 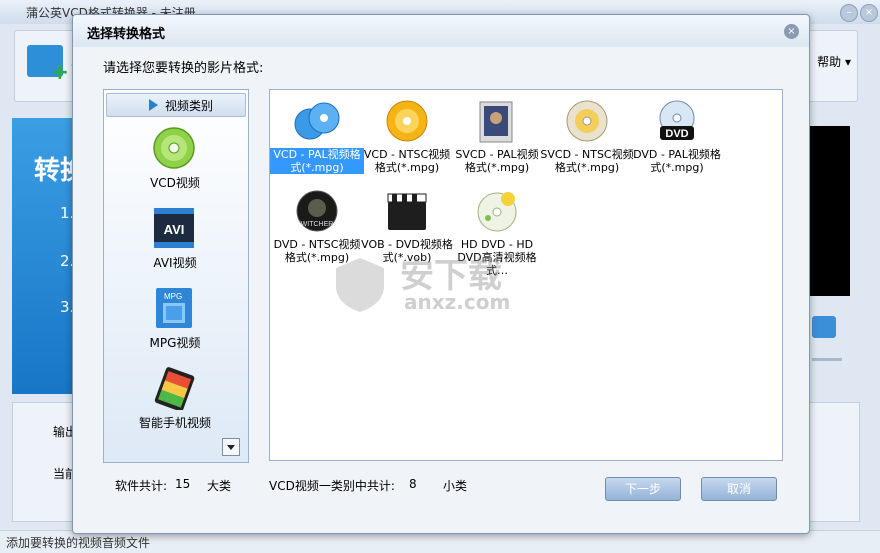 I want to click on watermark-subtext: anxz.com, so click(x=457, y=302).